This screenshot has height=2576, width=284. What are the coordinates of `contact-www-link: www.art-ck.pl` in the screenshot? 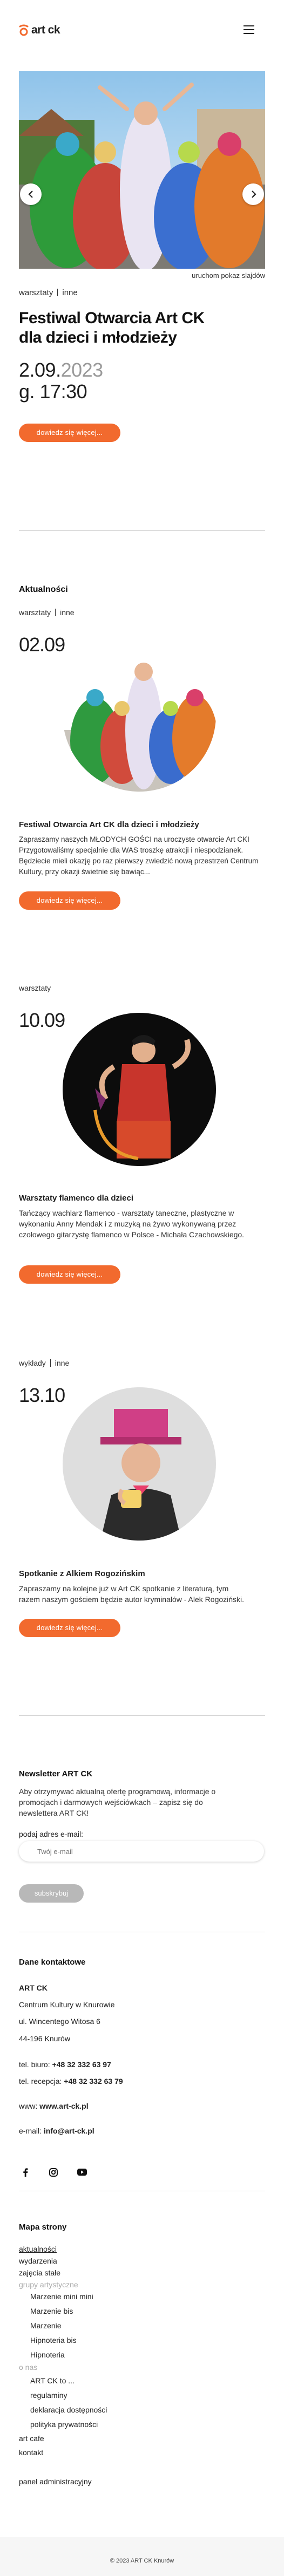 It's located at (64, 2106).